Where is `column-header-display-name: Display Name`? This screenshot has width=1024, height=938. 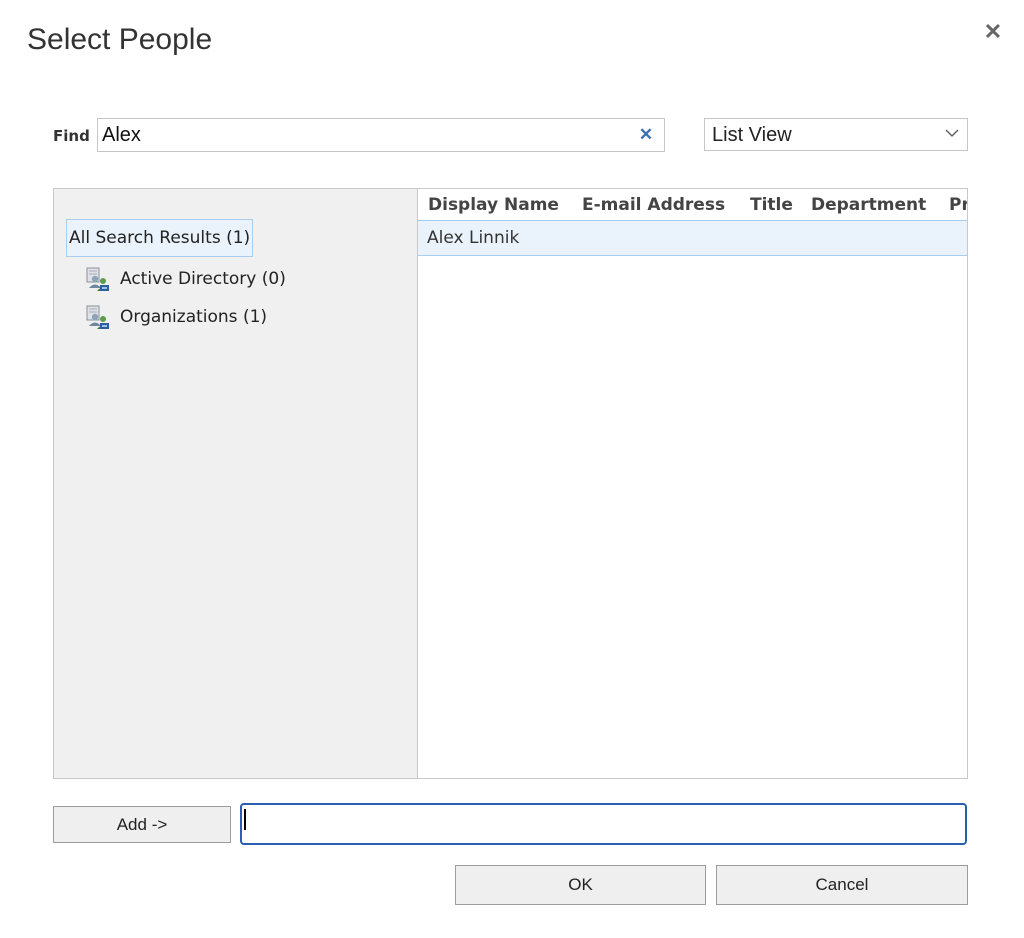
column-header-display-name: Display Name is located at coordinates (493, 205).